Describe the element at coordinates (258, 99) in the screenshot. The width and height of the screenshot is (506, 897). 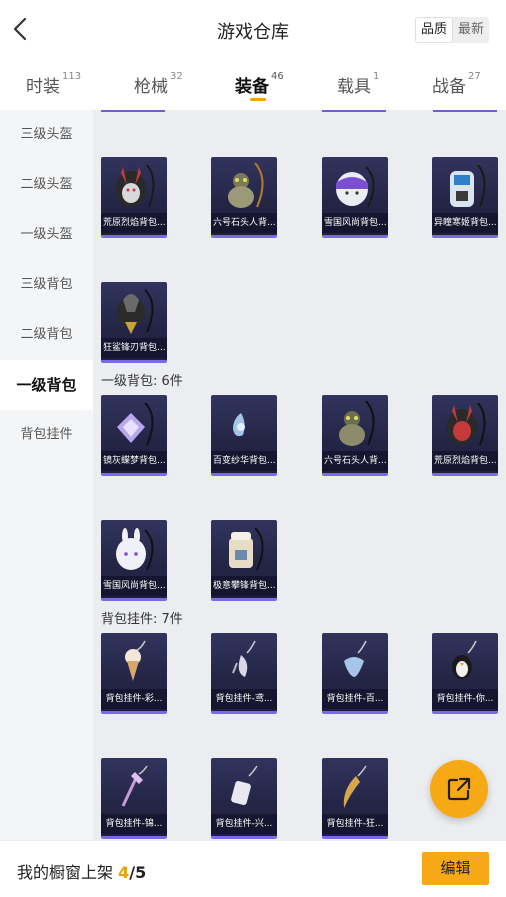
I see `active-tab-indicator` at that location.